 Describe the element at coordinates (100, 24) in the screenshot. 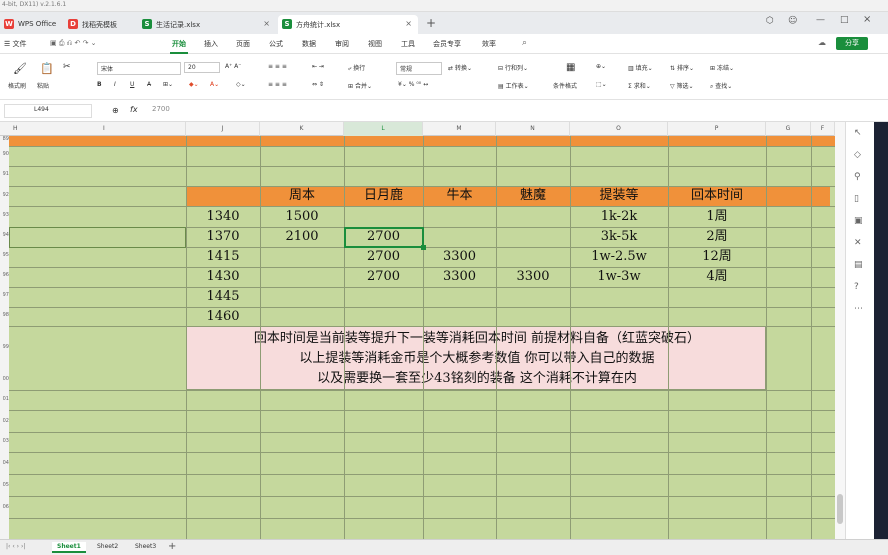

I see `tab-docer: D 找稻壳模板` at that location.